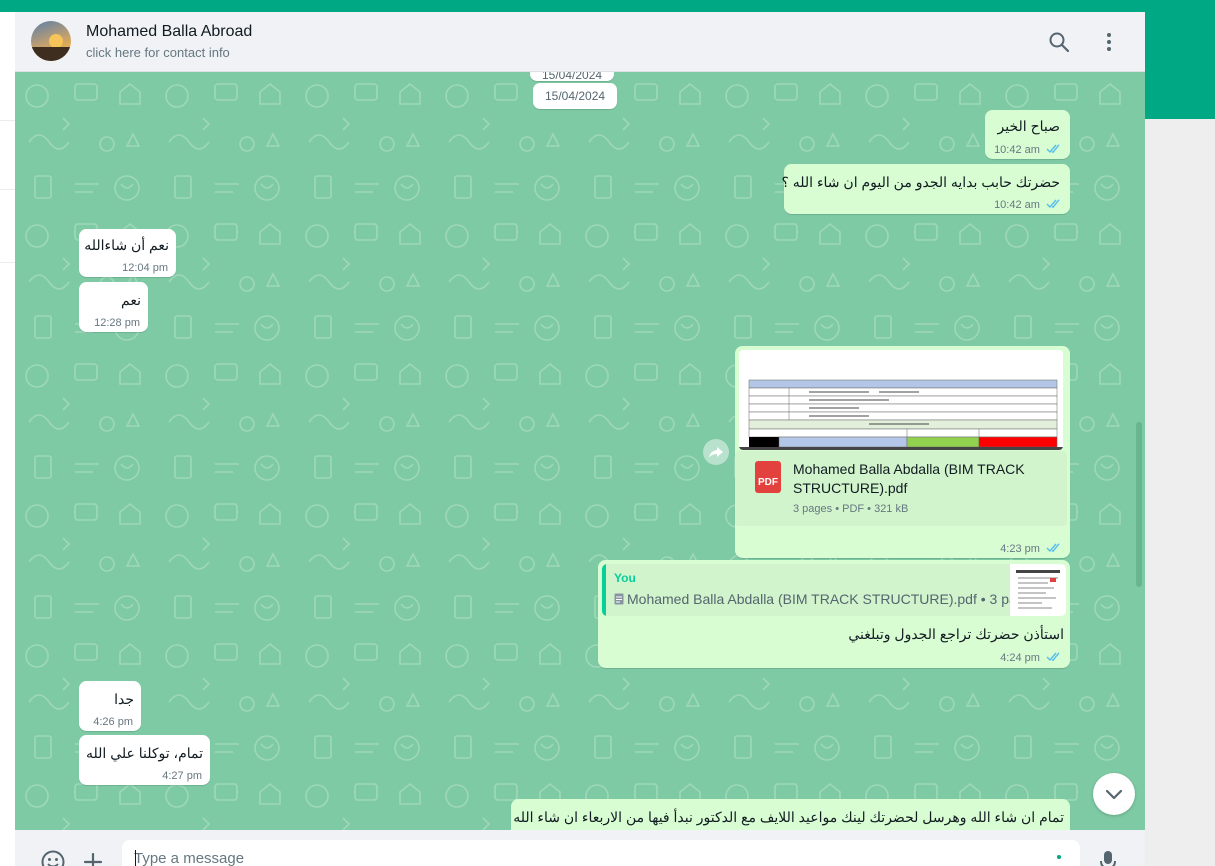 The height and width of the screenshot is (866, 1215). I want to click on forward-icon, so click(716, 452).